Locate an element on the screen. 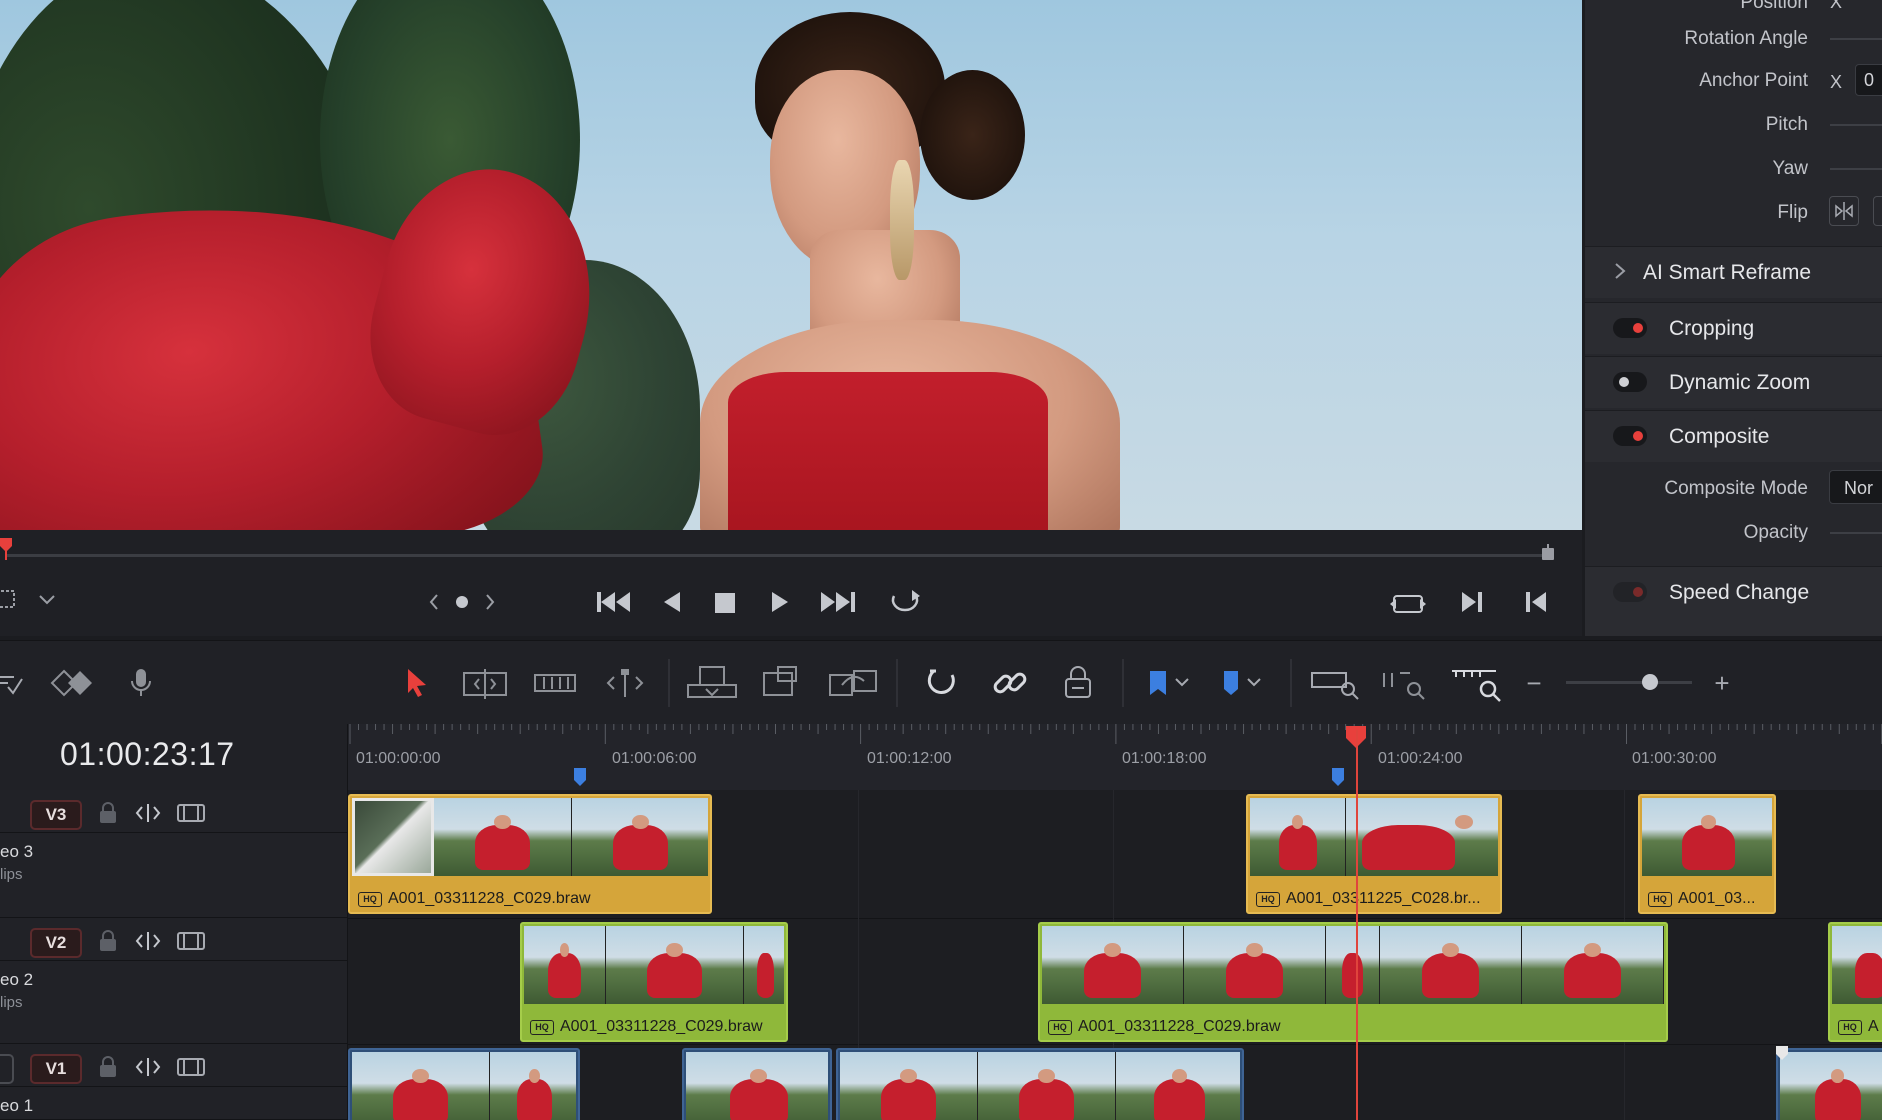 This screenshot has height=1120, width=1882. go-to-start-icon is located at coordinates (614, 604).